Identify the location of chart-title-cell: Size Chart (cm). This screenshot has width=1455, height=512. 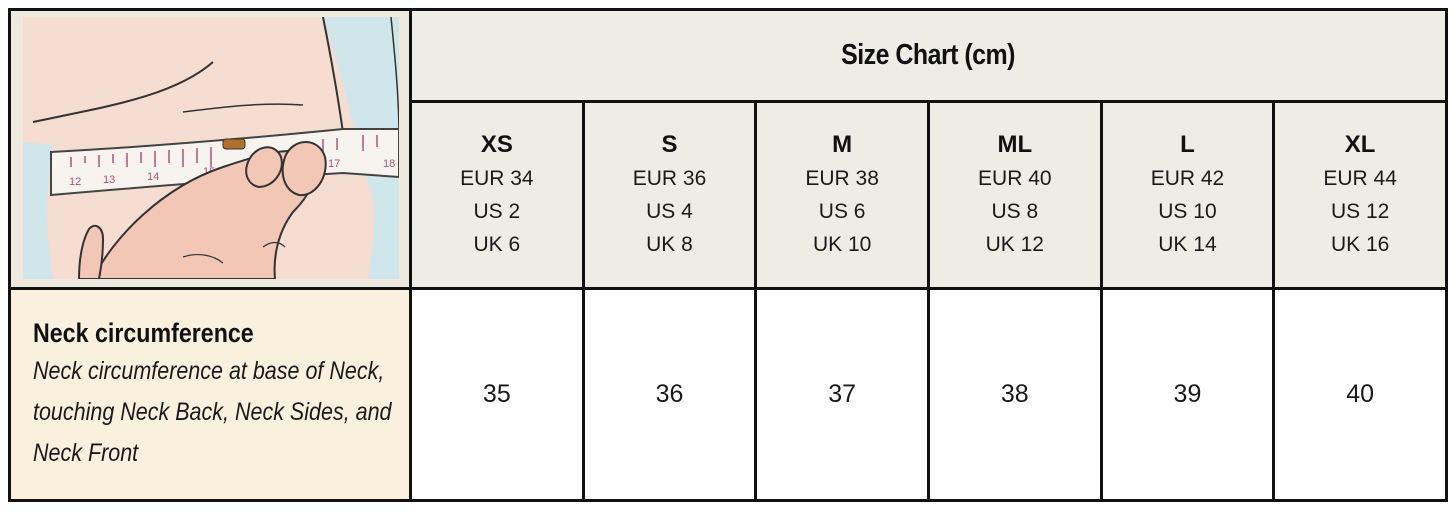
(928, 55).